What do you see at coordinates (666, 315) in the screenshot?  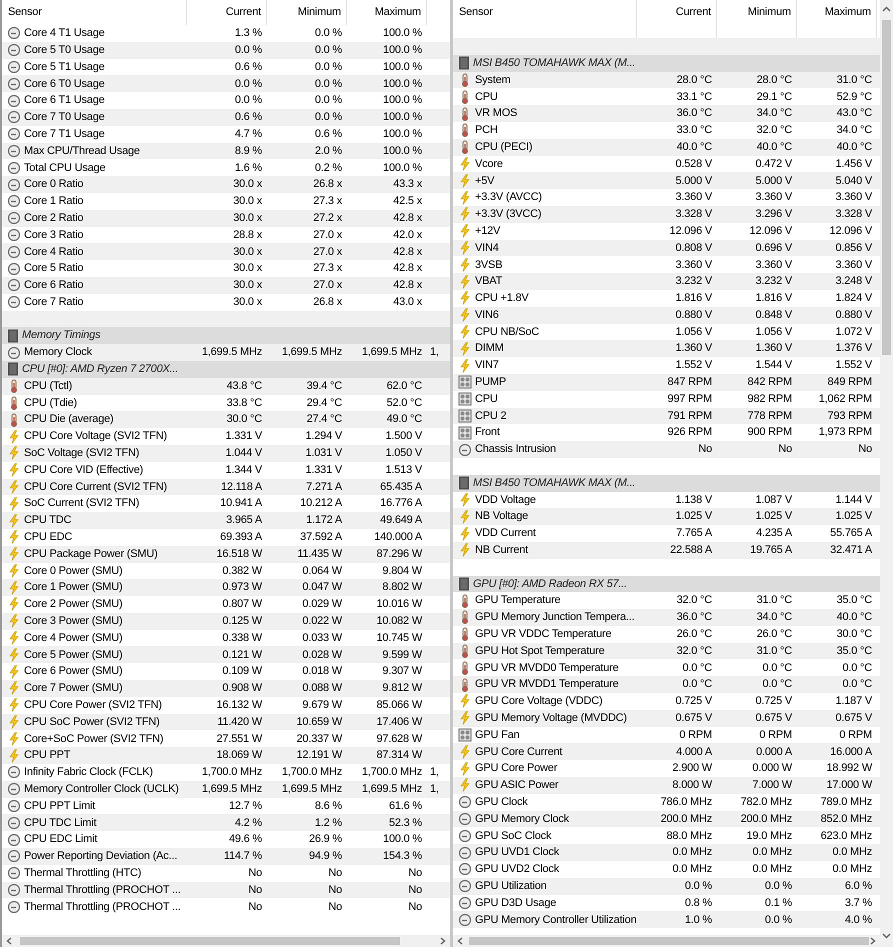 I see `sensor-row: VIN6 0.880 V 0.848 V 0.880 V` at bounding box center [666, 315].